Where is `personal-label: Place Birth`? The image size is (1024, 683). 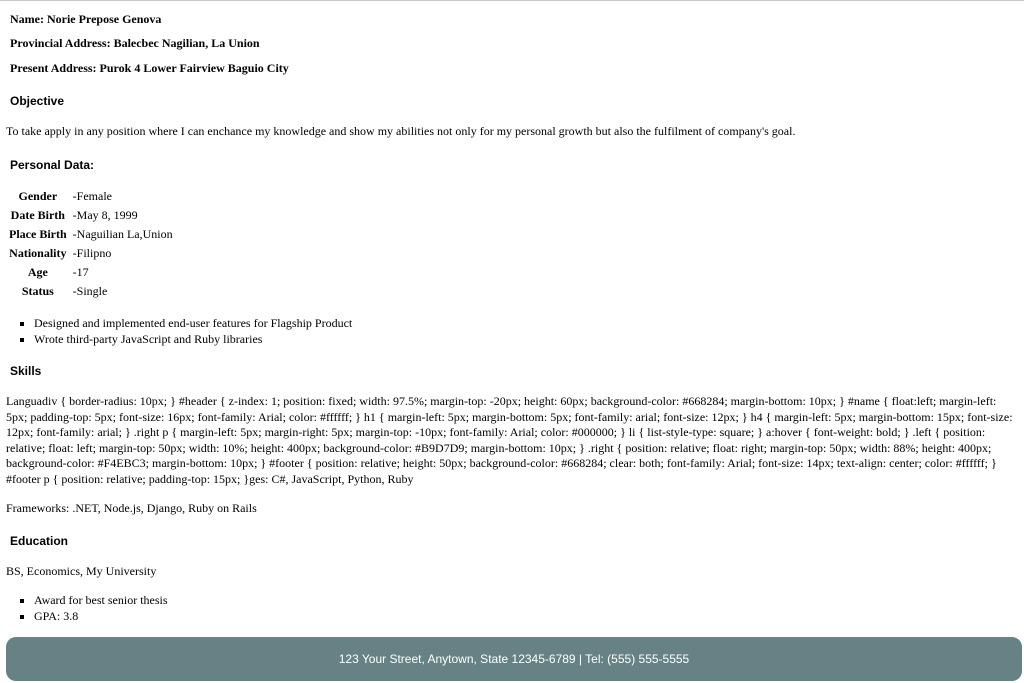 personal-label: Place Birth is located at coordinates (38, 234).